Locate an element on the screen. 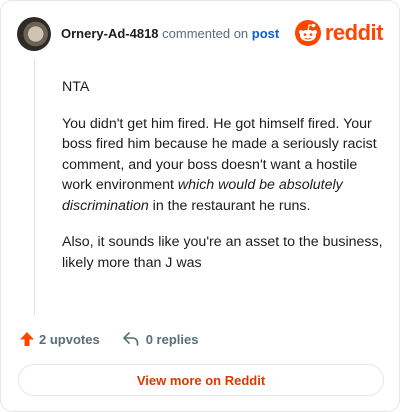  reddit-logo: reddit is located at coordinates (339, 33).